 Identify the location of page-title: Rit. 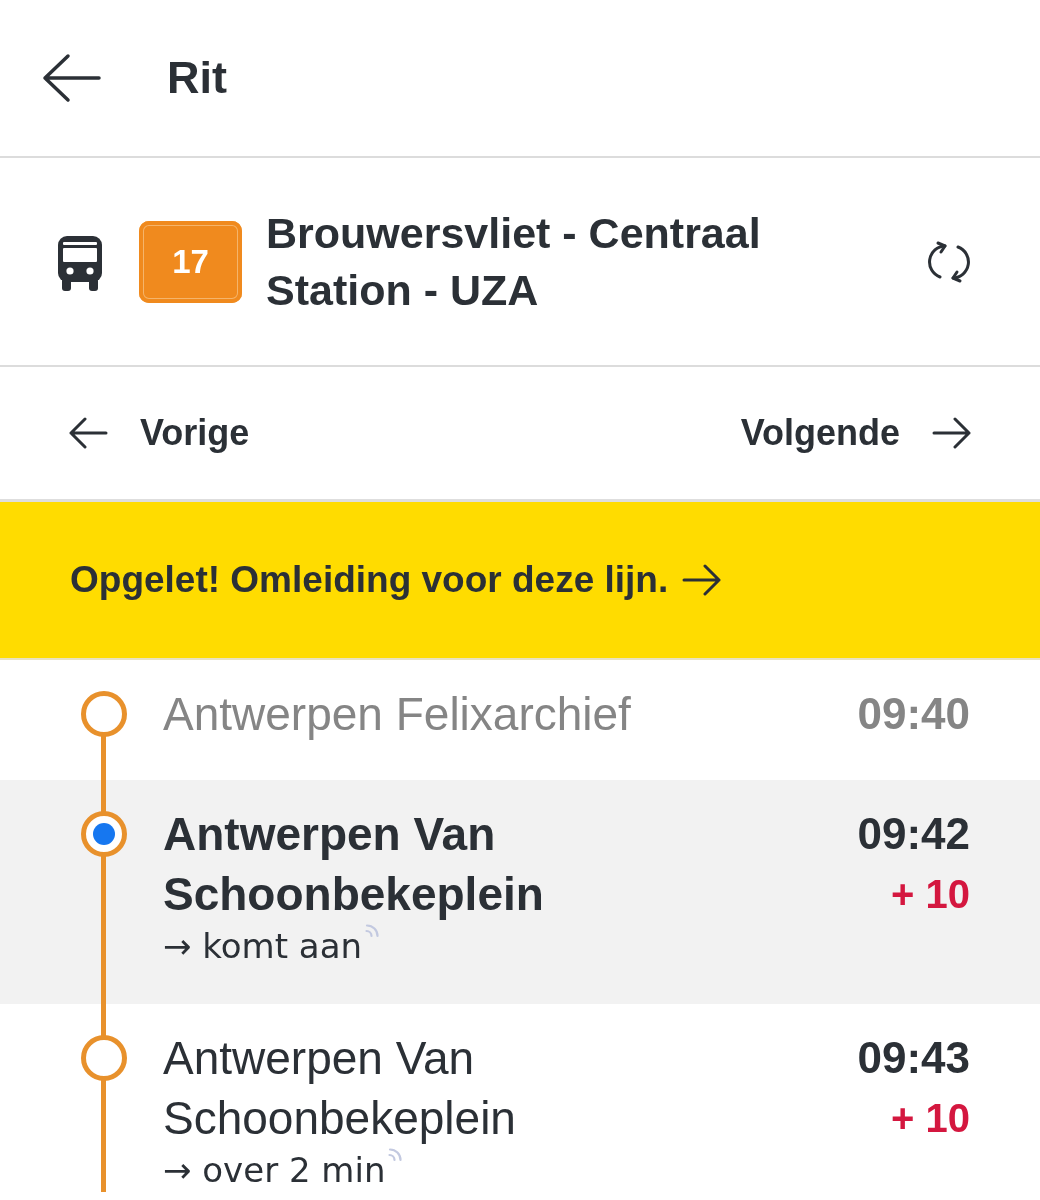
(197, 78).